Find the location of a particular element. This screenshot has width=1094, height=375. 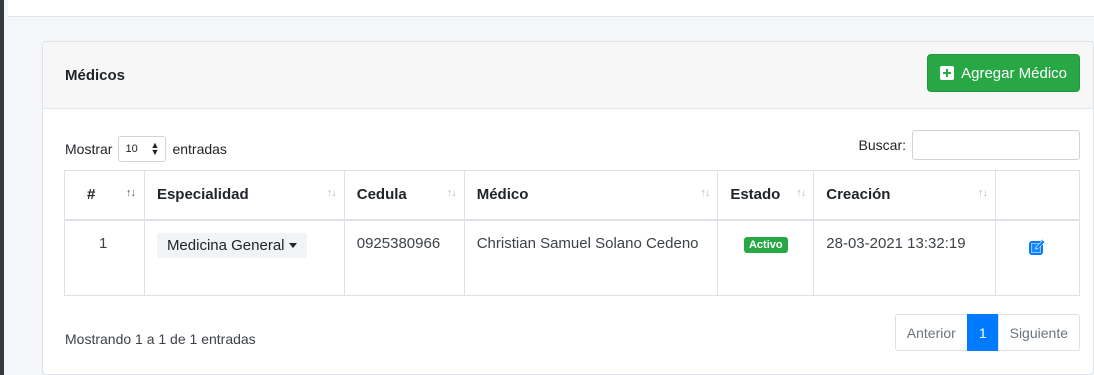

card-title: Médicos is located at coordinates (95, 75).